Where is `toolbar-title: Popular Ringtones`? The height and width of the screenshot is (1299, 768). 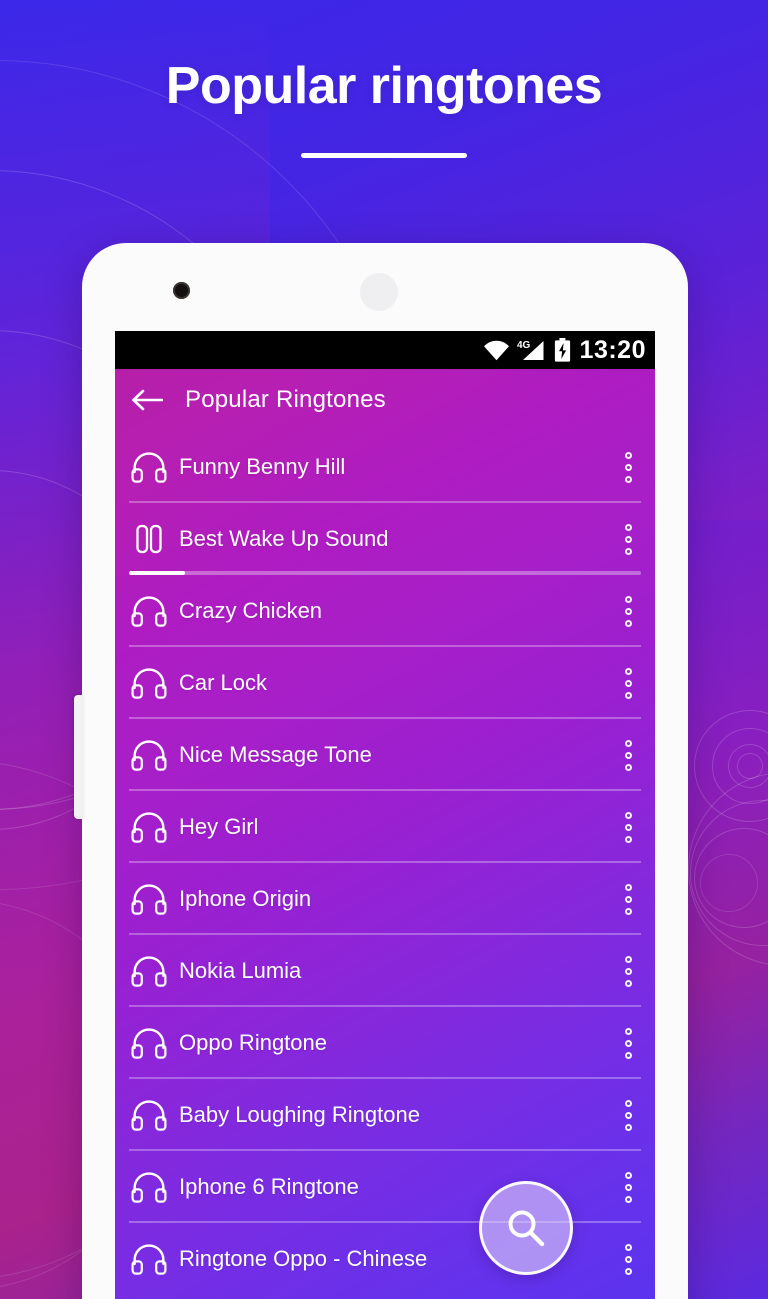 toolbar-title: Popular Ringtones is located at coordinates (285, 399).